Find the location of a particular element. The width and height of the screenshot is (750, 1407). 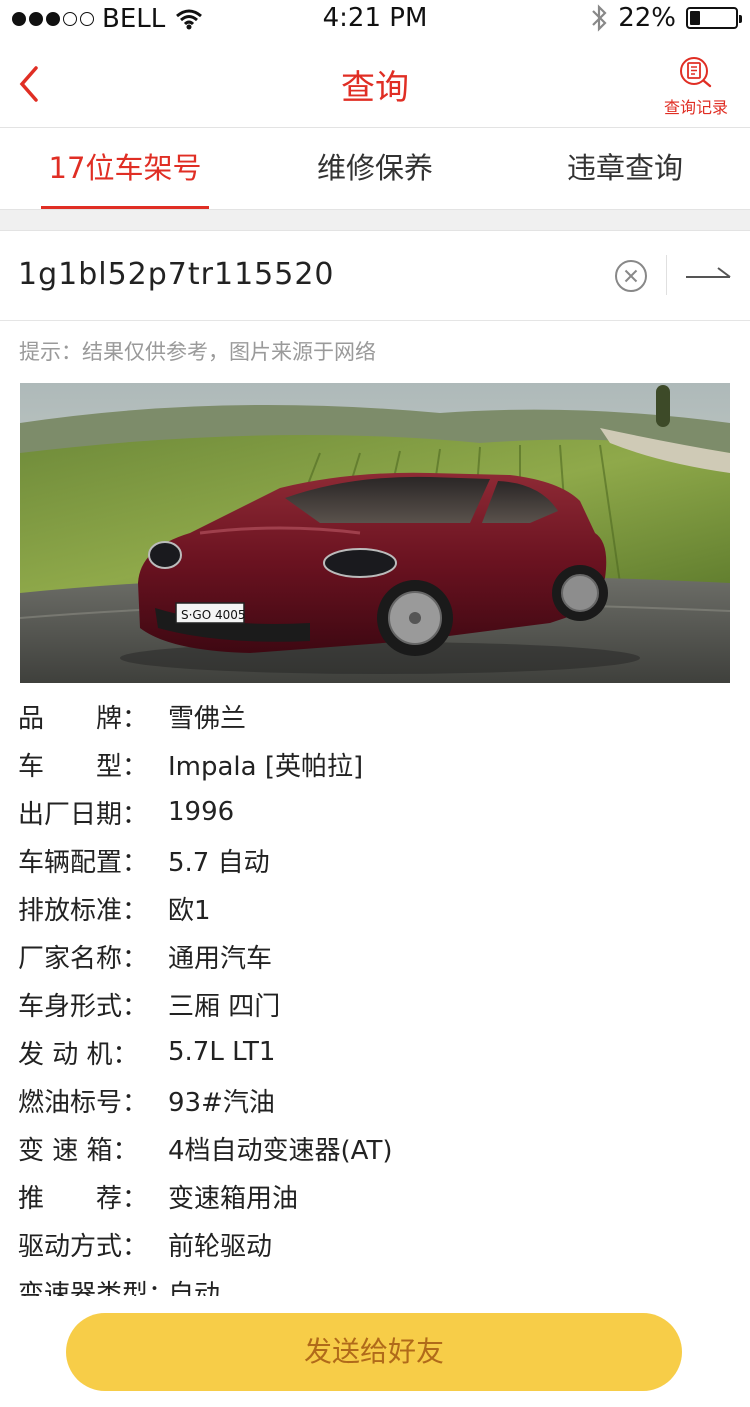

battery-icon is located at coordinates (714, 18).